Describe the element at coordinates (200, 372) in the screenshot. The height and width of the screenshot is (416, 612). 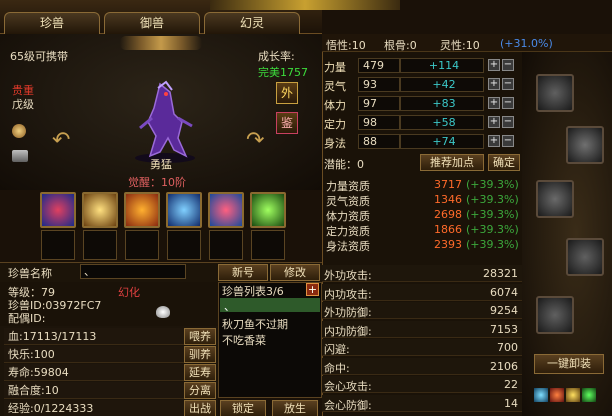
I see `extend-life-button: 延寿` at that location.